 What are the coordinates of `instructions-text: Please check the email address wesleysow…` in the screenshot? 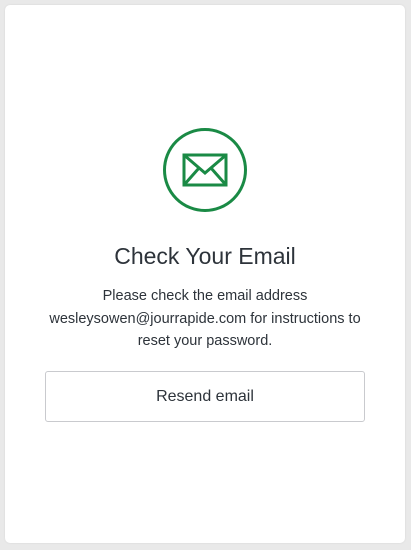 It's located at (205, 319).